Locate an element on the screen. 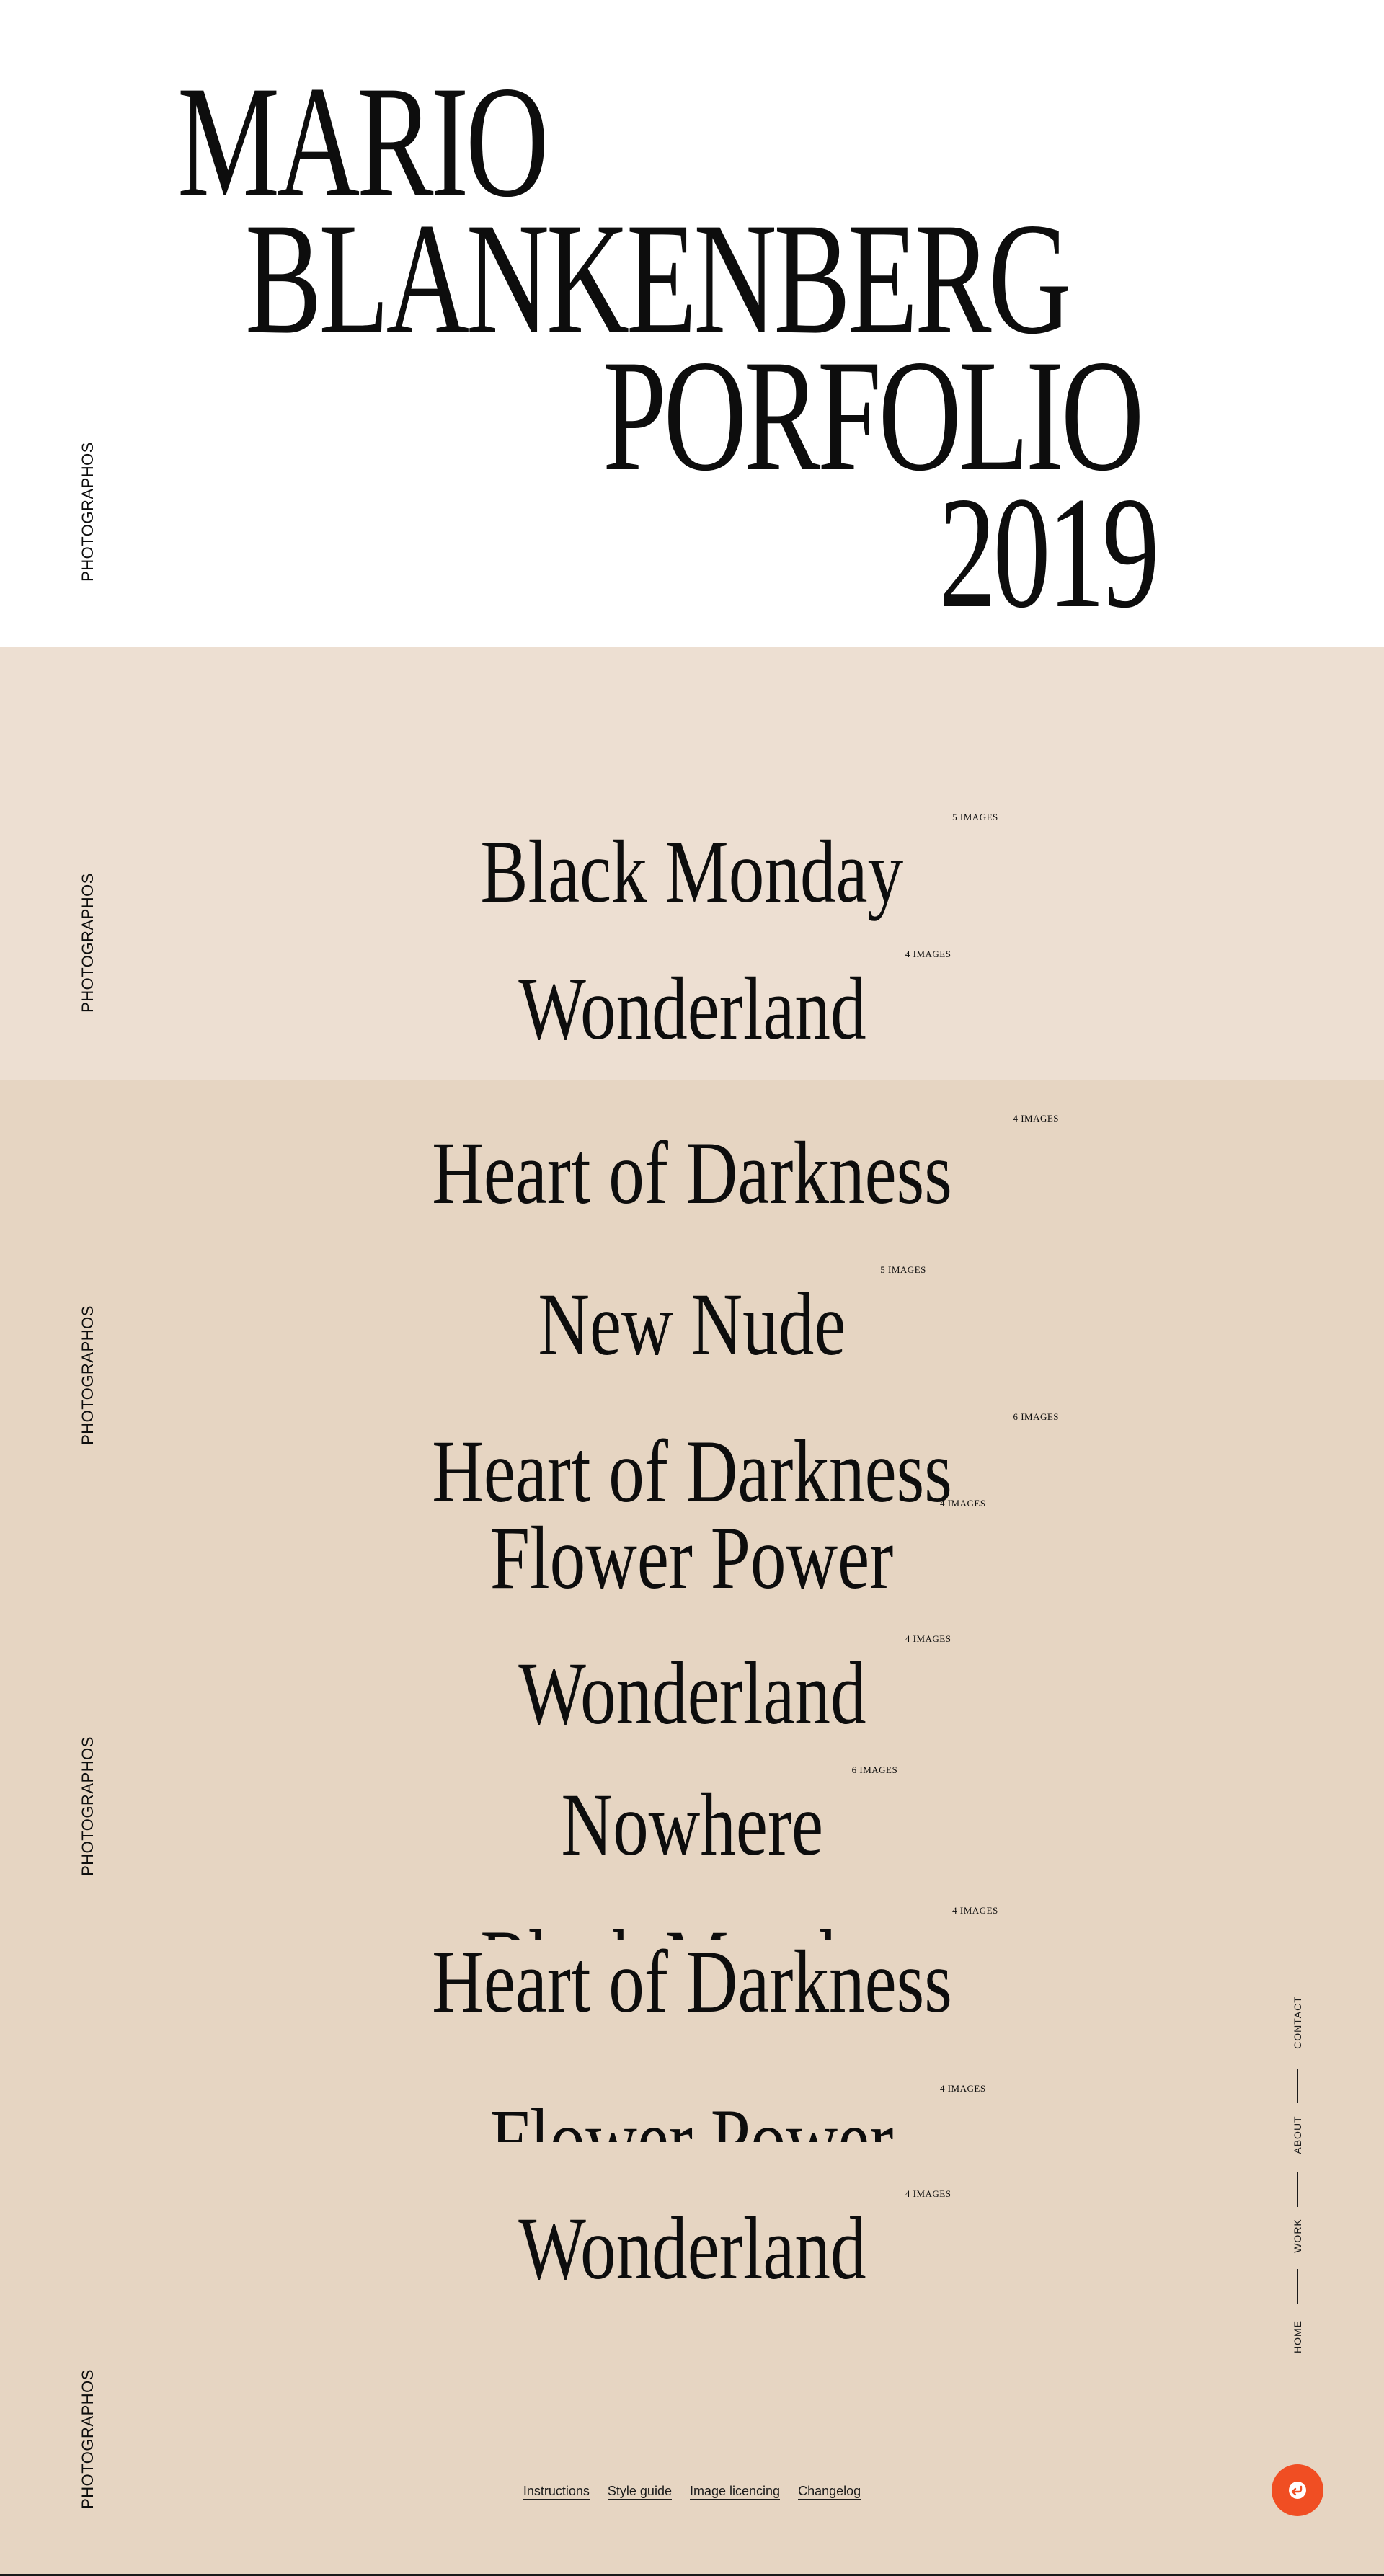 Image resolution: width=1384 pixels, height=2576 pixels. project-link-heart-of-darkness: Heart of Darkness 4 IMAGES is located at coordinates (692, 1167).